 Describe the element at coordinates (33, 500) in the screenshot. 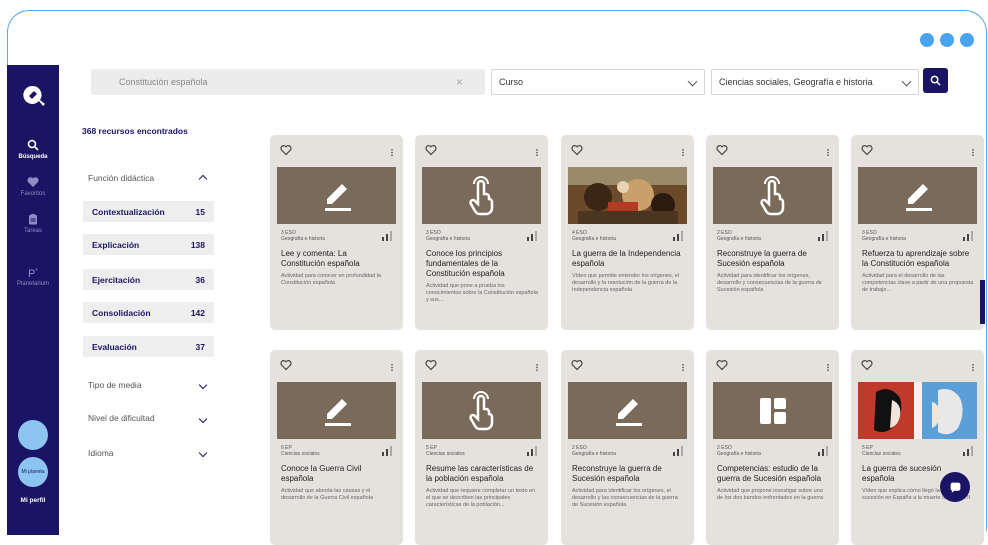

I see `profile-link: Mi perfil` at that location.